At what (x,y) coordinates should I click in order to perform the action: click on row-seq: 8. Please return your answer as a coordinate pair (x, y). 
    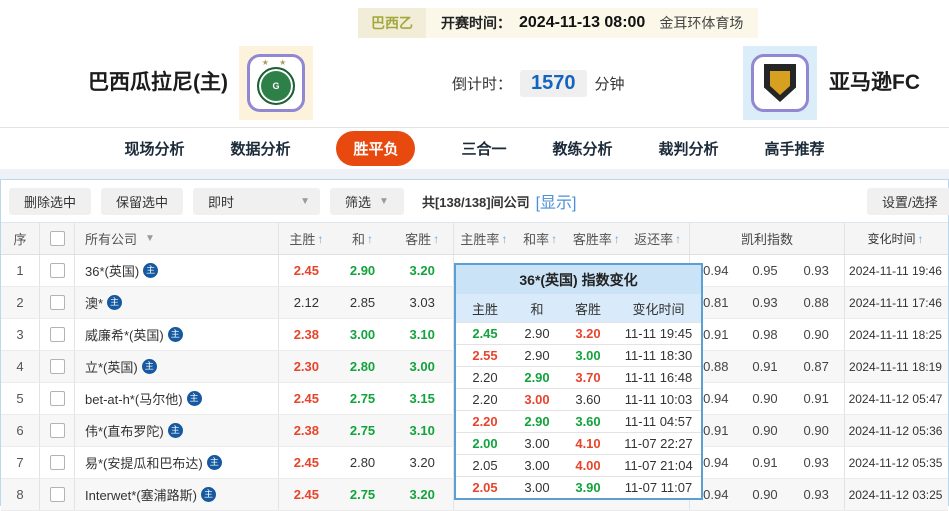
    Looking at the image, I should click on (20, 494).